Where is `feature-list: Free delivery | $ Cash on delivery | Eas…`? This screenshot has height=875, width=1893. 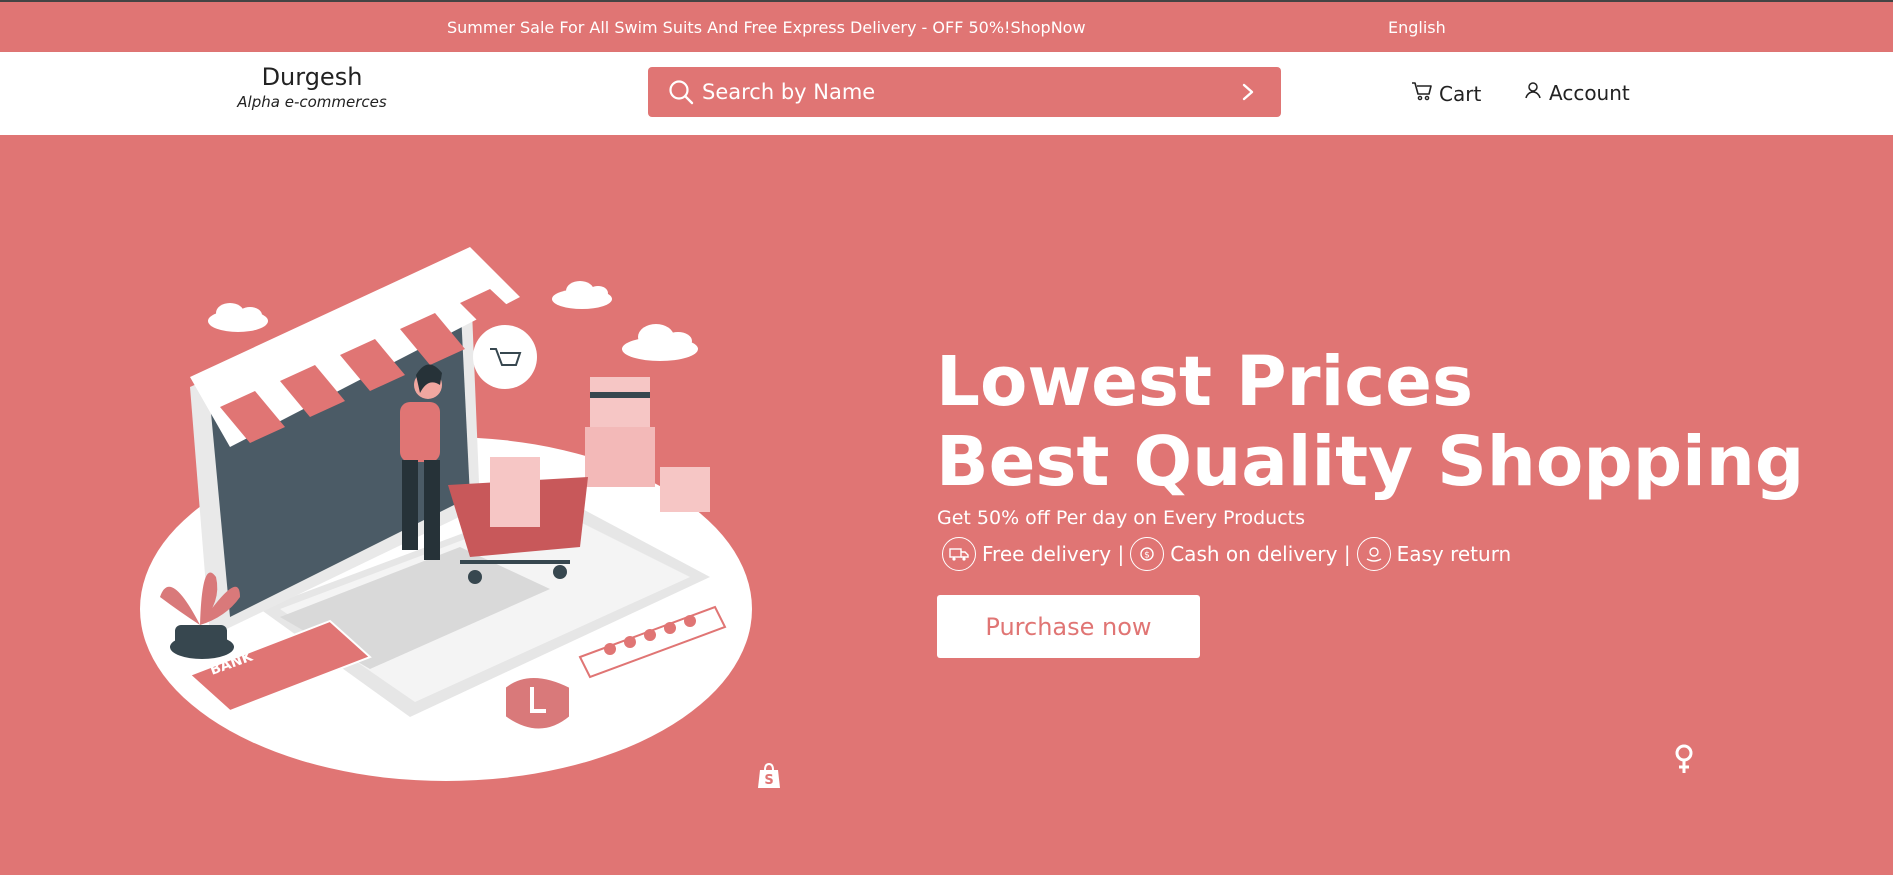
feature-list: Free delivery | $ Cash on delivery | Eas… is located at coordinates (1226, 554).